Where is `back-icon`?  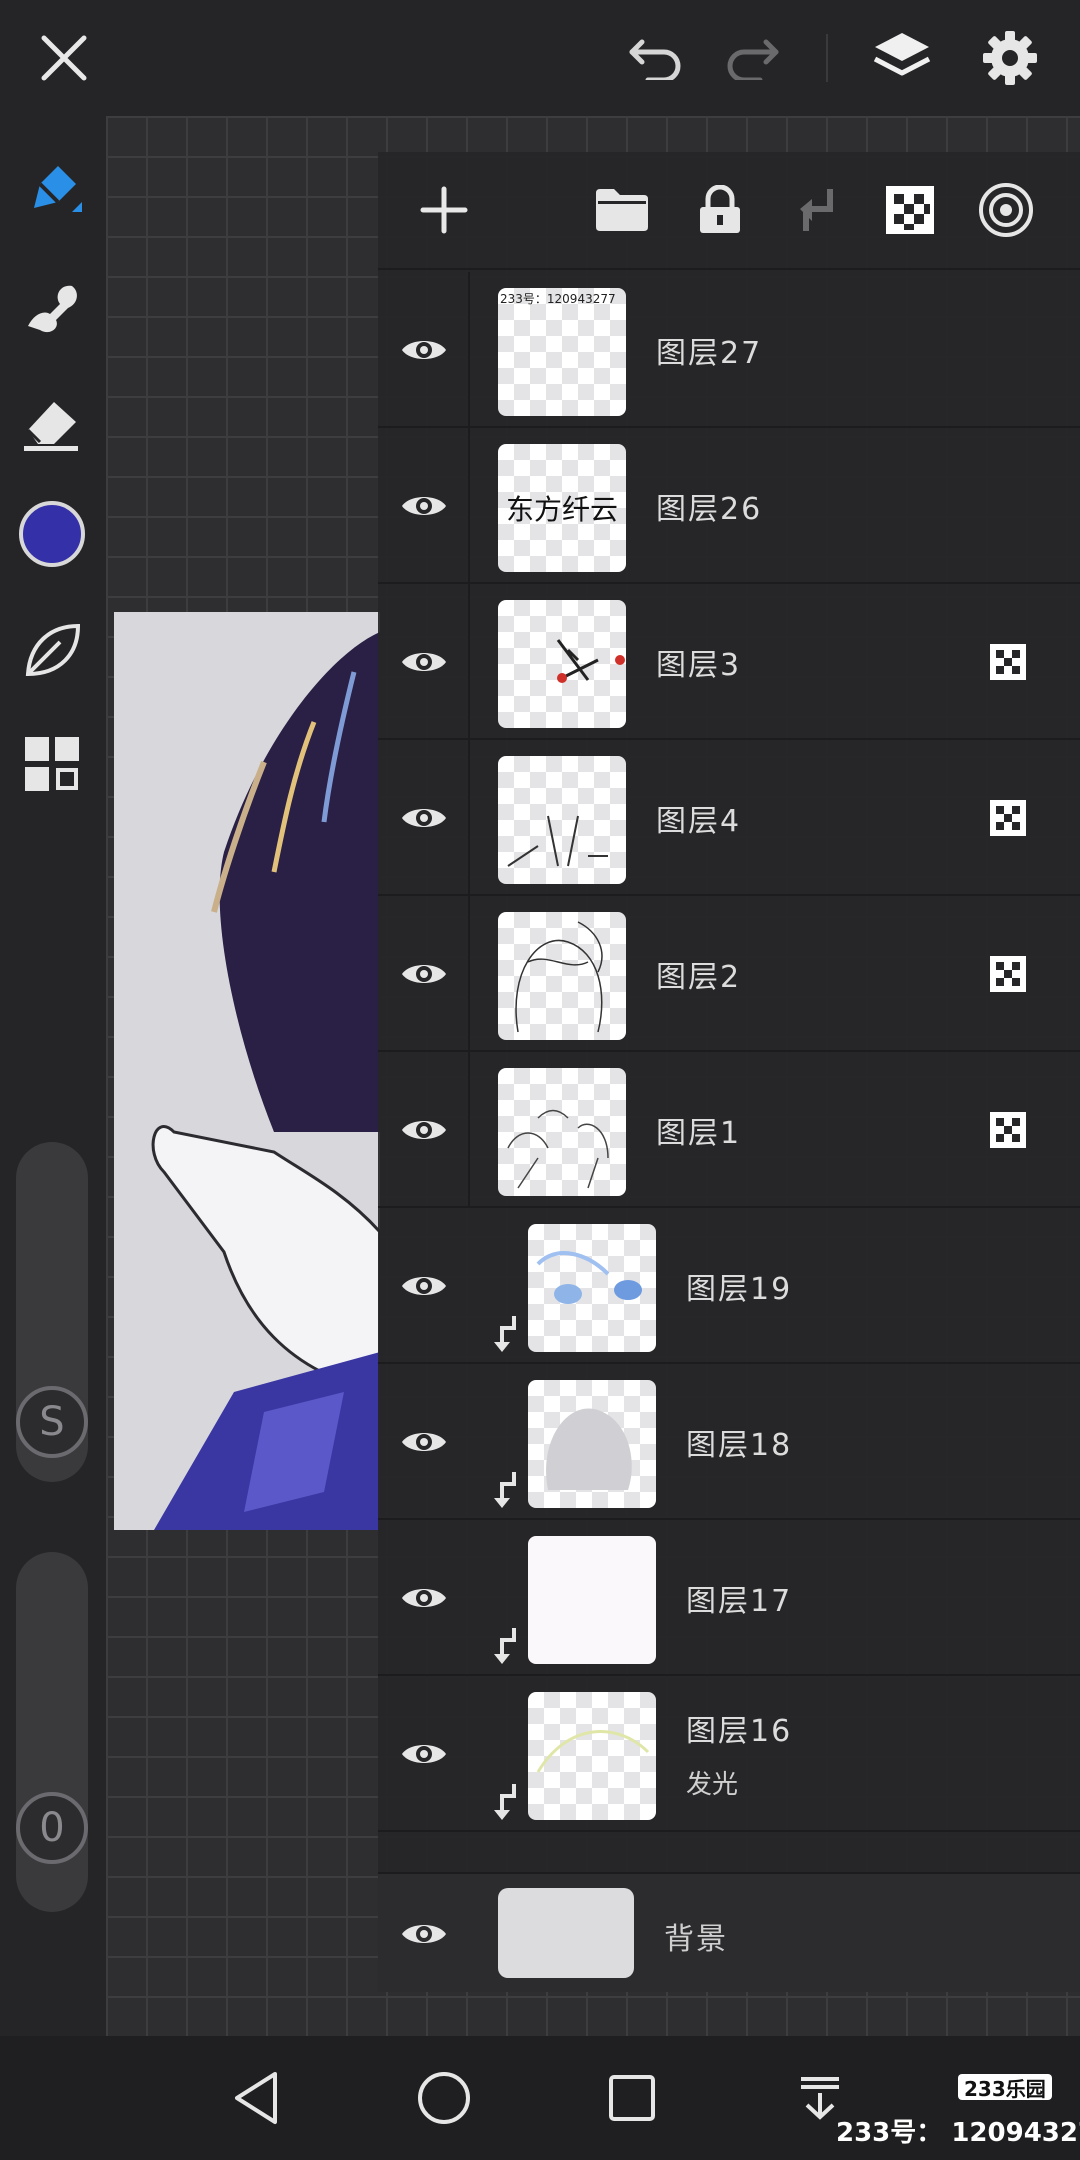 back-icon is located at coordinates (256, 2098).